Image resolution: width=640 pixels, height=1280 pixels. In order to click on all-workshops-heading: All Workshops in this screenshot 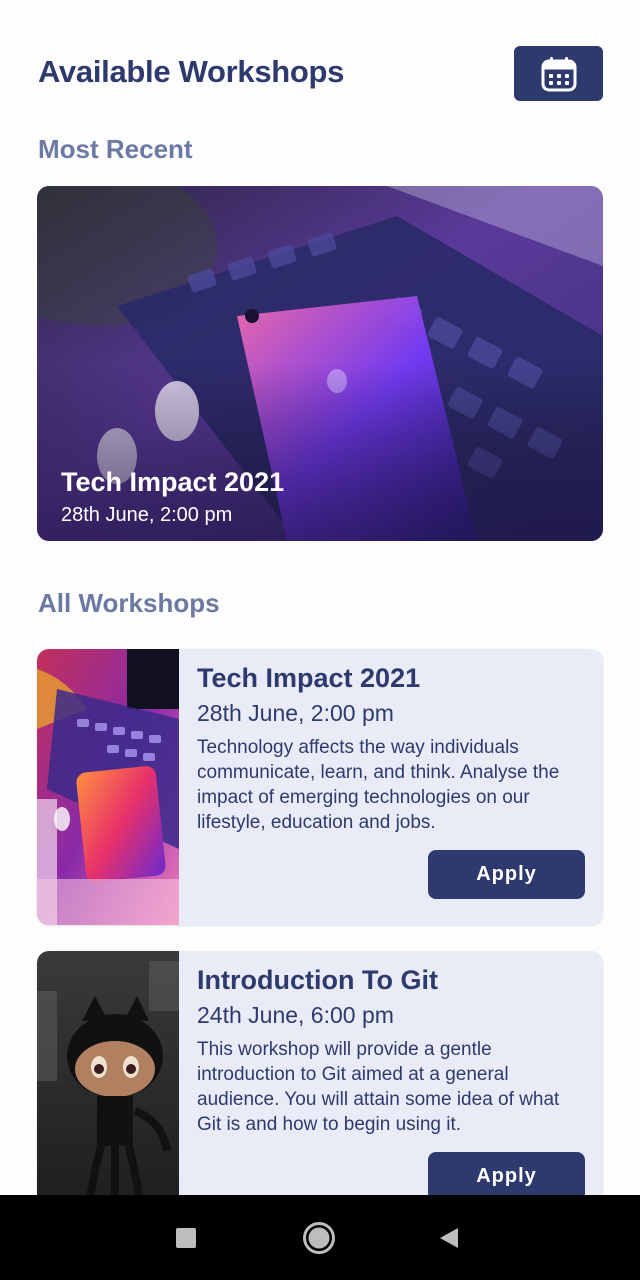, I will do `click(129, 603)`.